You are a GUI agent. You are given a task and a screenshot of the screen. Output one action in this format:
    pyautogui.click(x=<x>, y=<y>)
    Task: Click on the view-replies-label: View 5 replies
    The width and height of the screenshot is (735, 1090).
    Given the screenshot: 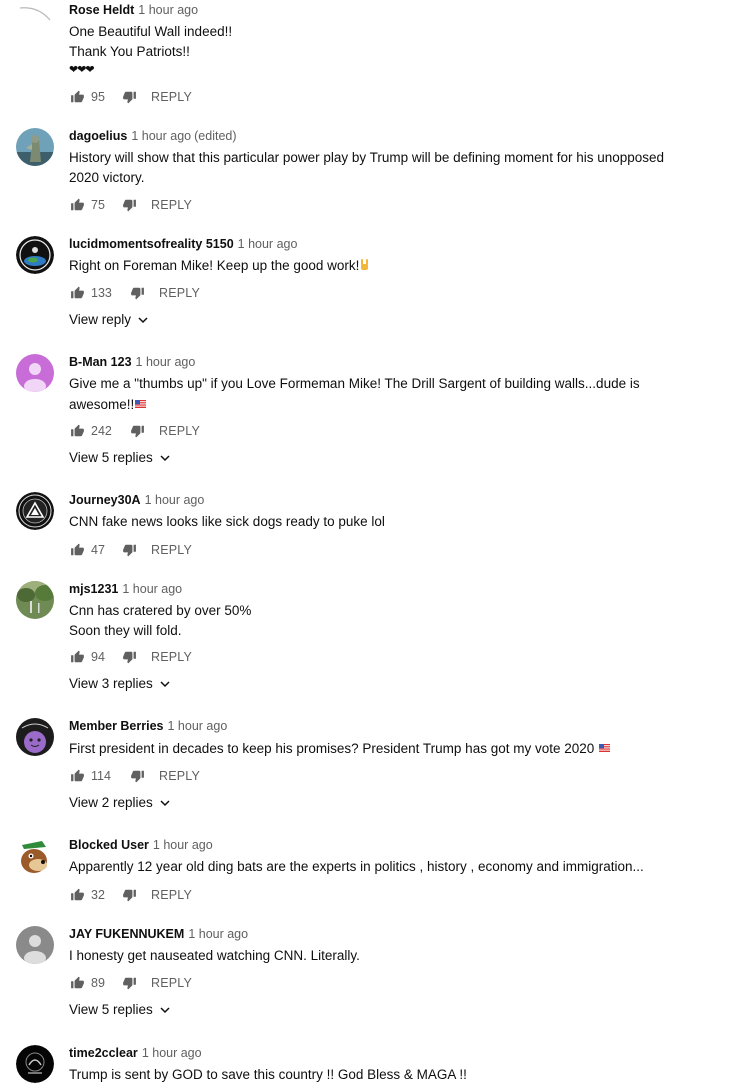 What is the action you would take?
    pyautogui.click(x=111, y=1009)
    